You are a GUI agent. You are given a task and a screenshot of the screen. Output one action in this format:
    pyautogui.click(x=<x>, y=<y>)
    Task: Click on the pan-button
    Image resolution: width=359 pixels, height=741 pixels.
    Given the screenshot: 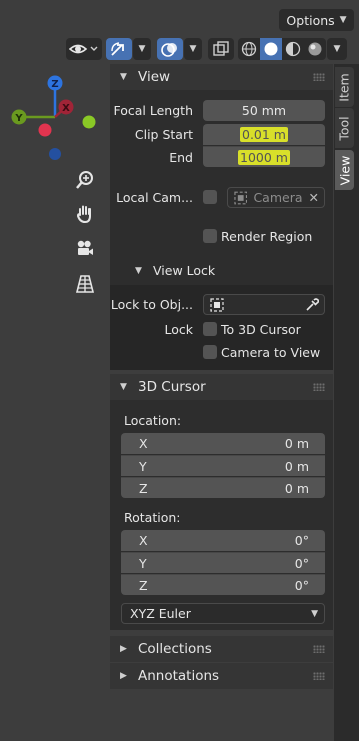 What is the action you would take?
    pyautogui.click(x=85, y=214)
    